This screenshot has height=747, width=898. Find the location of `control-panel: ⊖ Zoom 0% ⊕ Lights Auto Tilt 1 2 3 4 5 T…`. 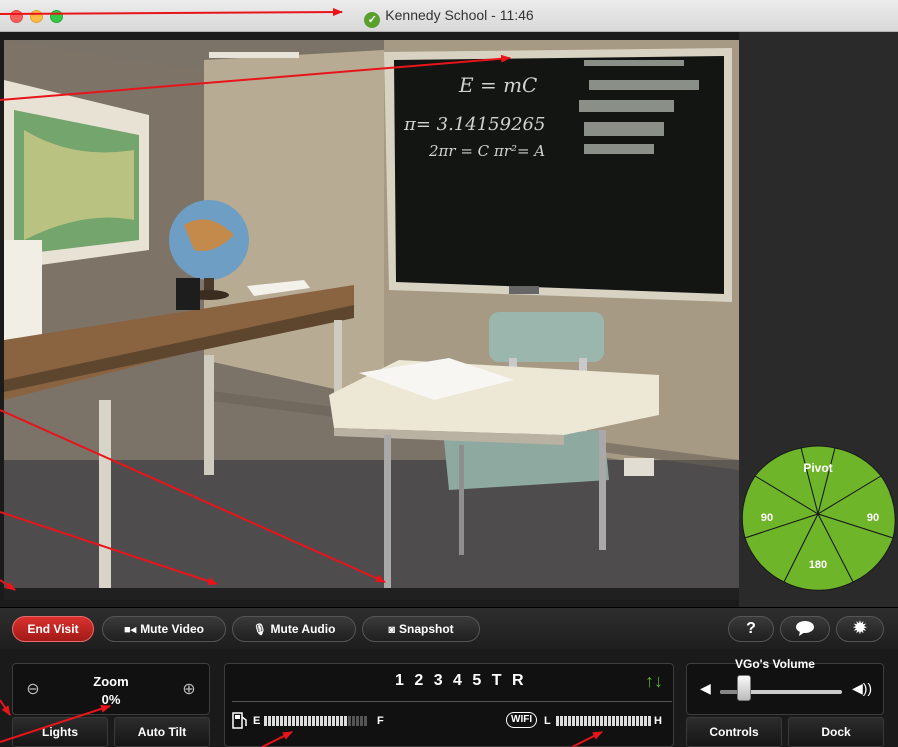

control-panel: ⊖ Zoom 0% ⊕ Lights Auto Tilt 1 2 3 4 5 T… is located at coordinates (449, 698).